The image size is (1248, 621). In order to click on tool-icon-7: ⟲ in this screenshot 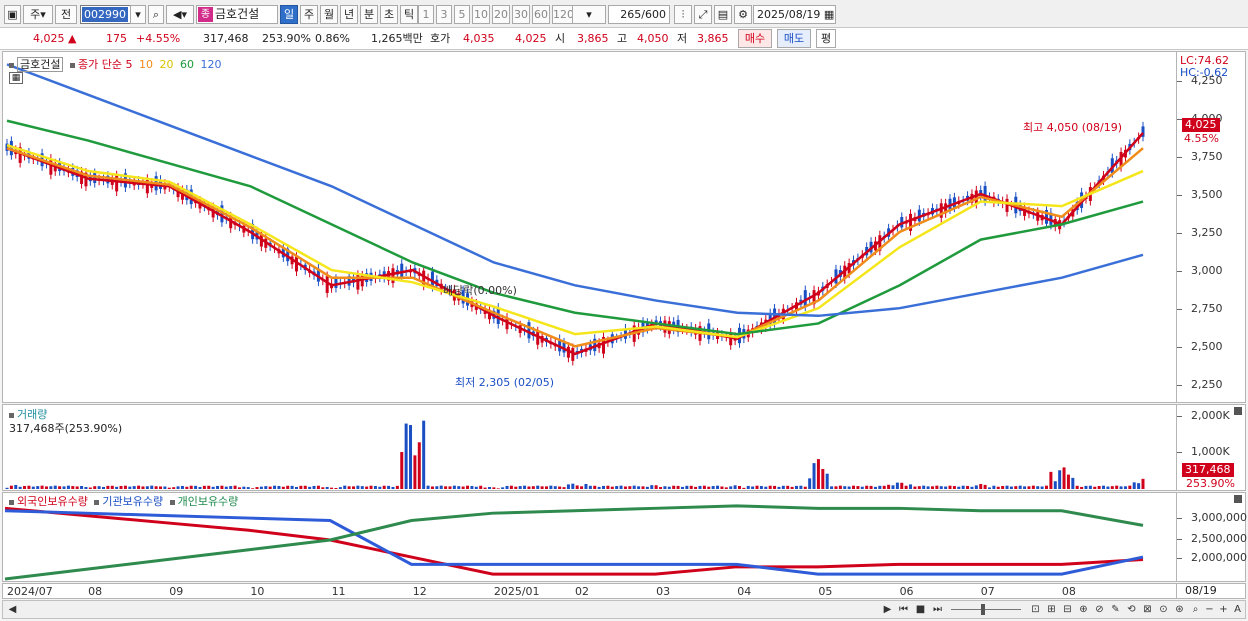, I will do `click(1131, 609)`.